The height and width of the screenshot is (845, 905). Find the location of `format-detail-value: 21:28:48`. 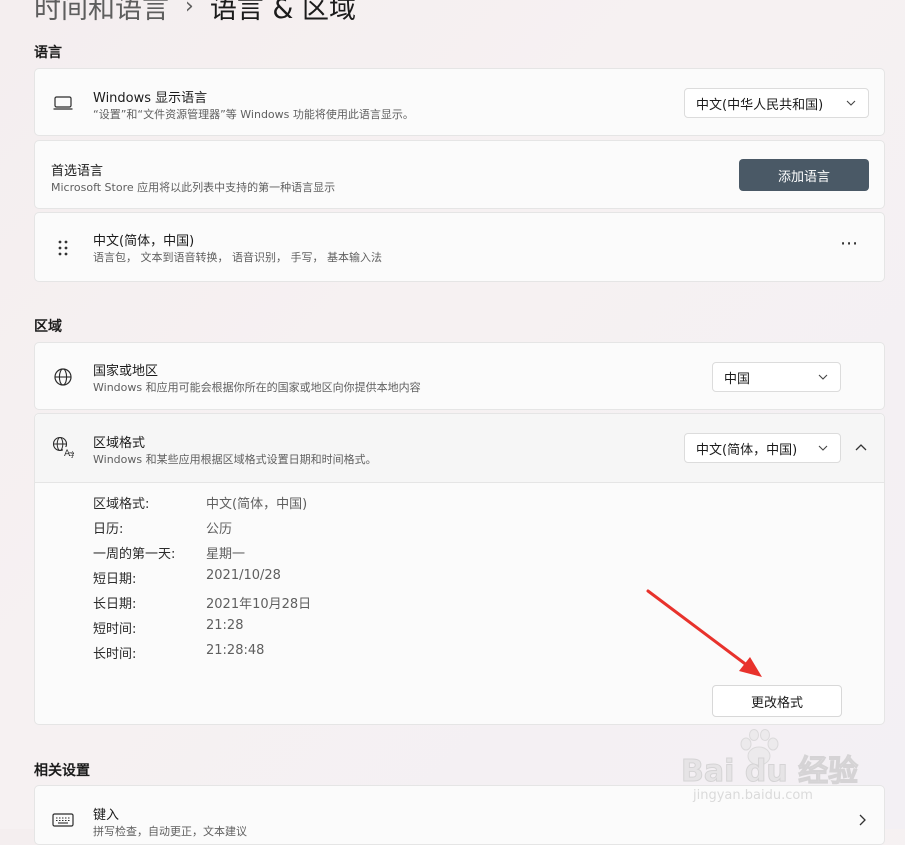

format-detail-value: 21:28:48 is located at coordinates (235, 650).